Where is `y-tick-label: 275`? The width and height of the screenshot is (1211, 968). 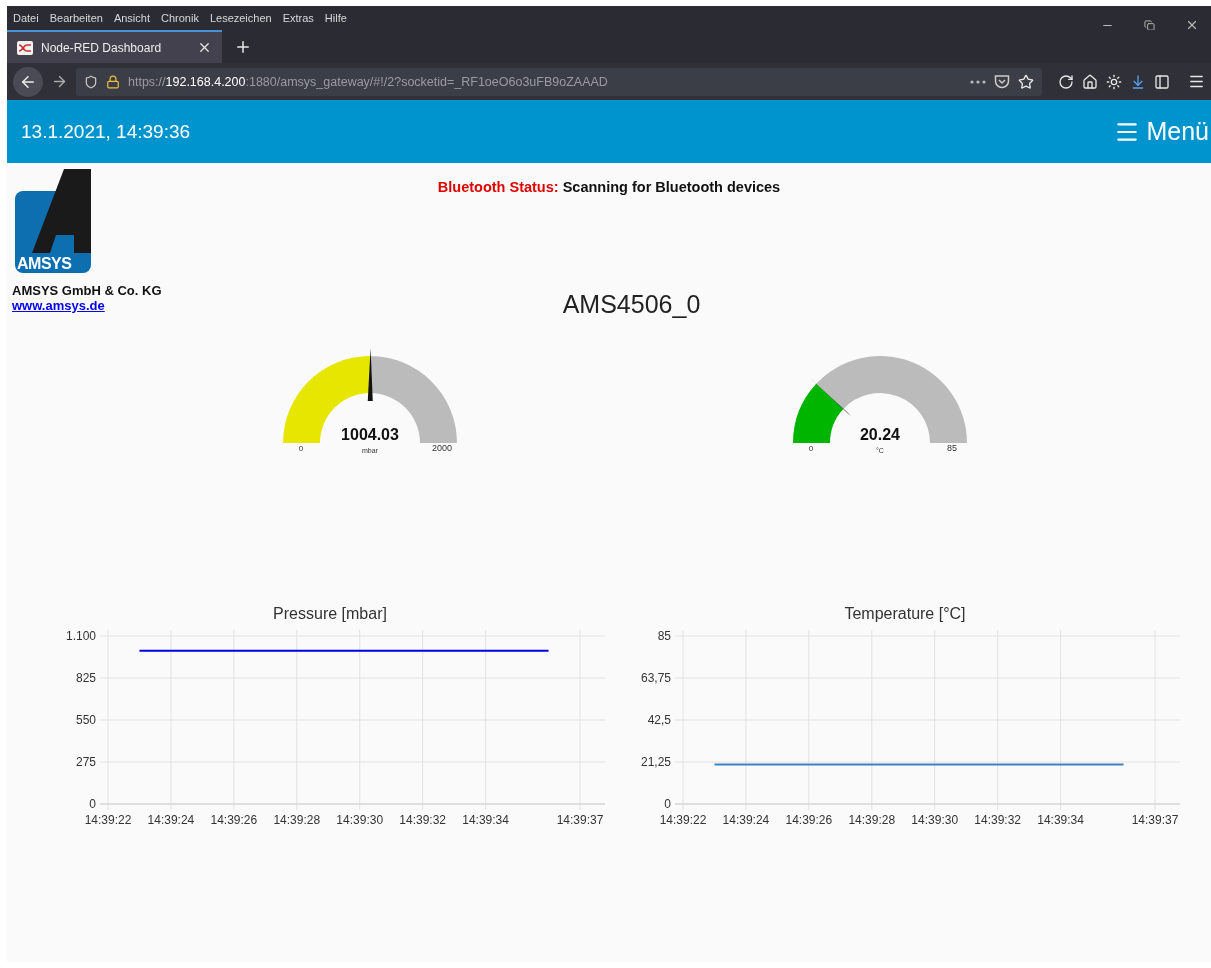 y-tick-label: 275 is located at coordinates (85, 762).